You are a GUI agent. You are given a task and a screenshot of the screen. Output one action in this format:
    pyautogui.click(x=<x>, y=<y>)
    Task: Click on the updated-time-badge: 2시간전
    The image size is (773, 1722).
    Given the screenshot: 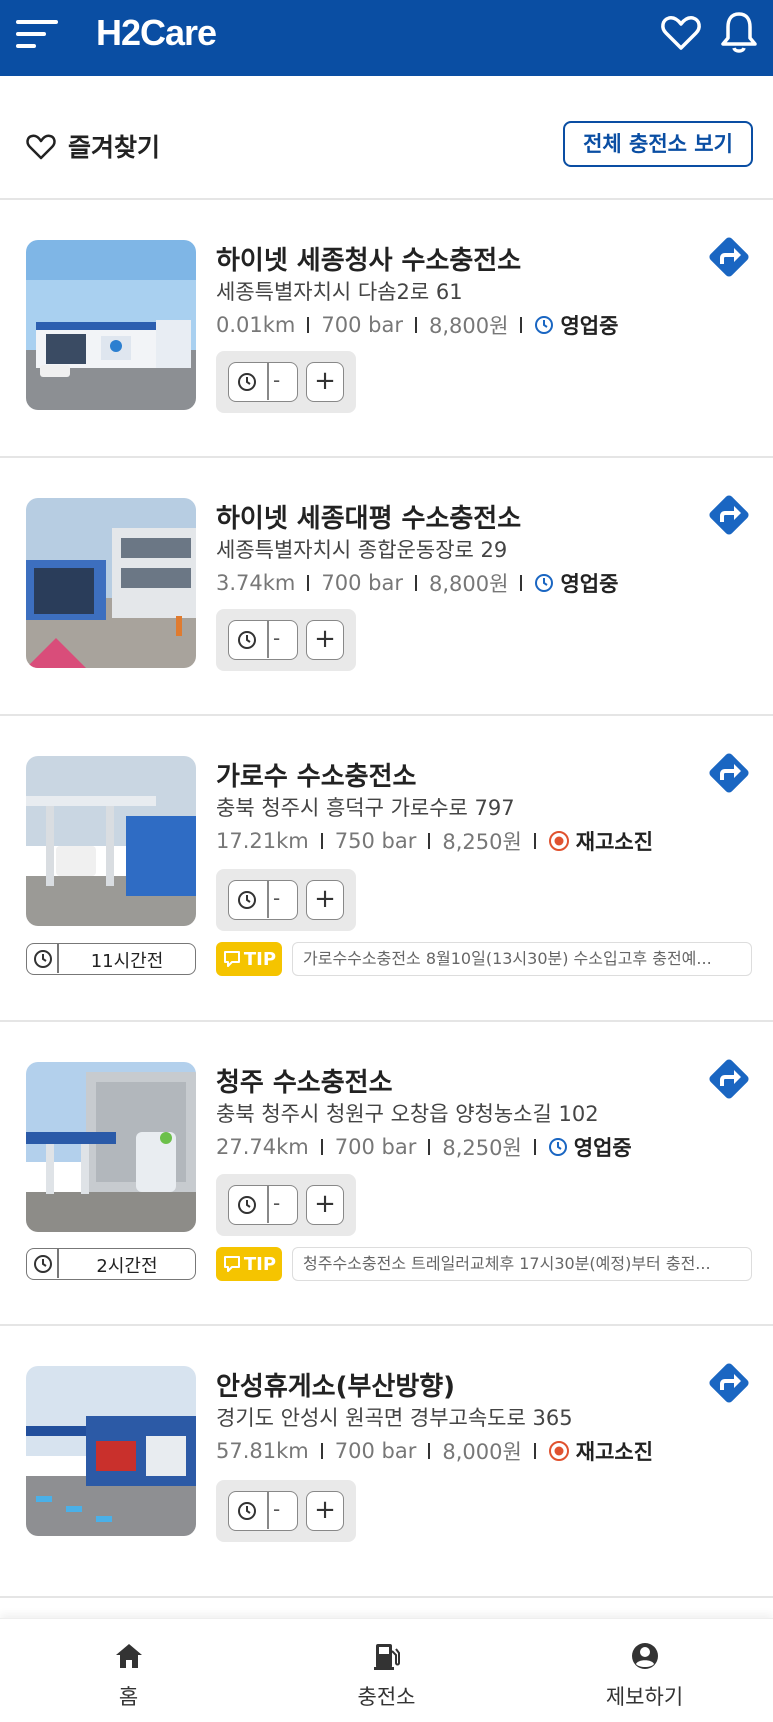 What is the action you would take?
    pyautogui.click(x=111, y=1264)
    